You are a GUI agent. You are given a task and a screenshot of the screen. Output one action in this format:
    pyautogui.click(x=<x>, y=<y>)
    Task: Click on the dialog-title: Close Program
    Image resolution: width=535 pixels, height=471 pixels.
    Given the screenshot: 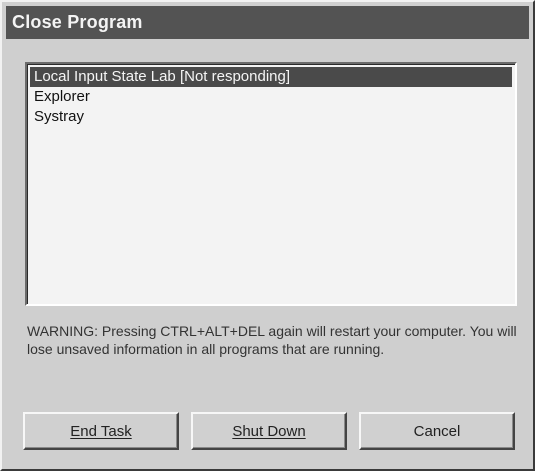 What is the action you would take?
    pyautogui.click(x=77, y=22)
    